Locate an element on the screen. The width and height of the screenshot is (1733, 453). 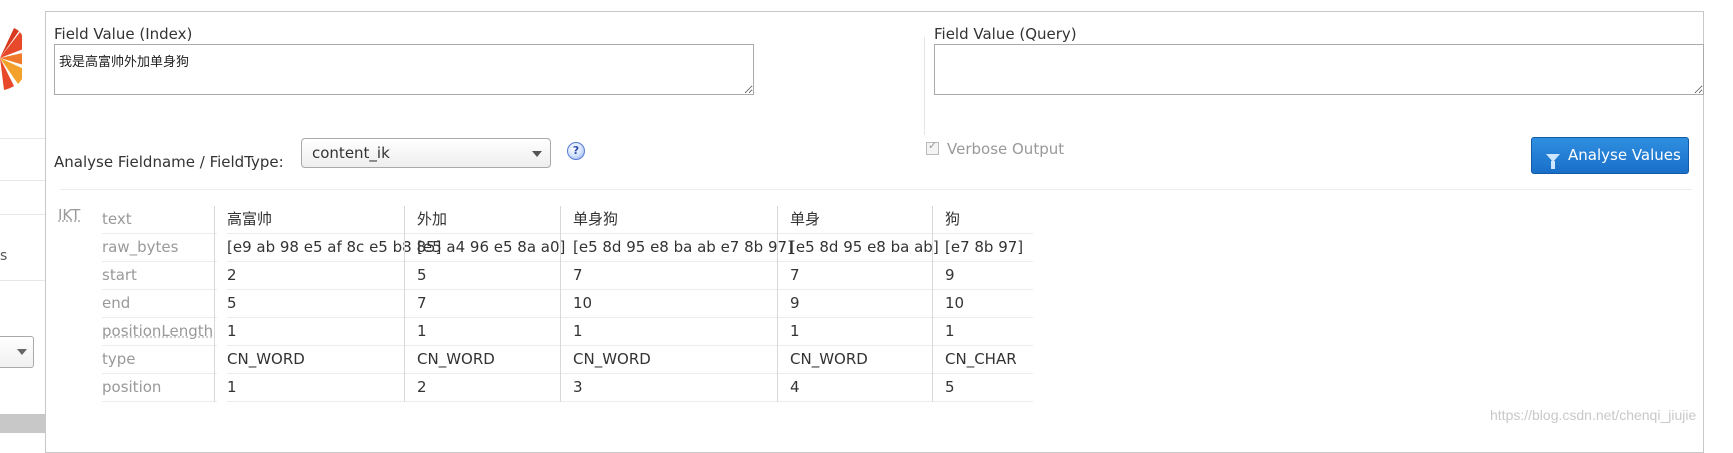
token-raw-bytes: [e5 8d 95 e8 ba ab e7 8b 97] is located at coordinates (688, 248).